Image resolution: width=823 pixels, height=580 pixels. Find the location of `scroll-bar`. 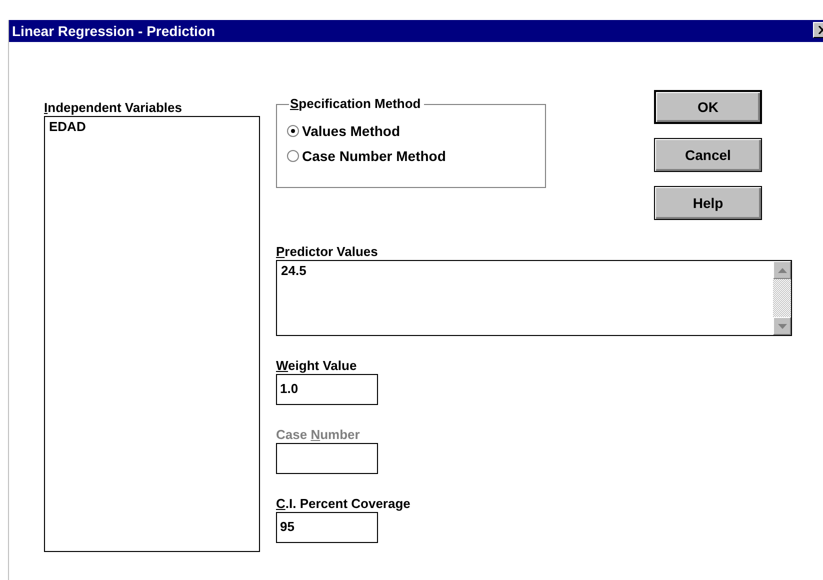

scroll-bar is located at coordinates (782, 298).